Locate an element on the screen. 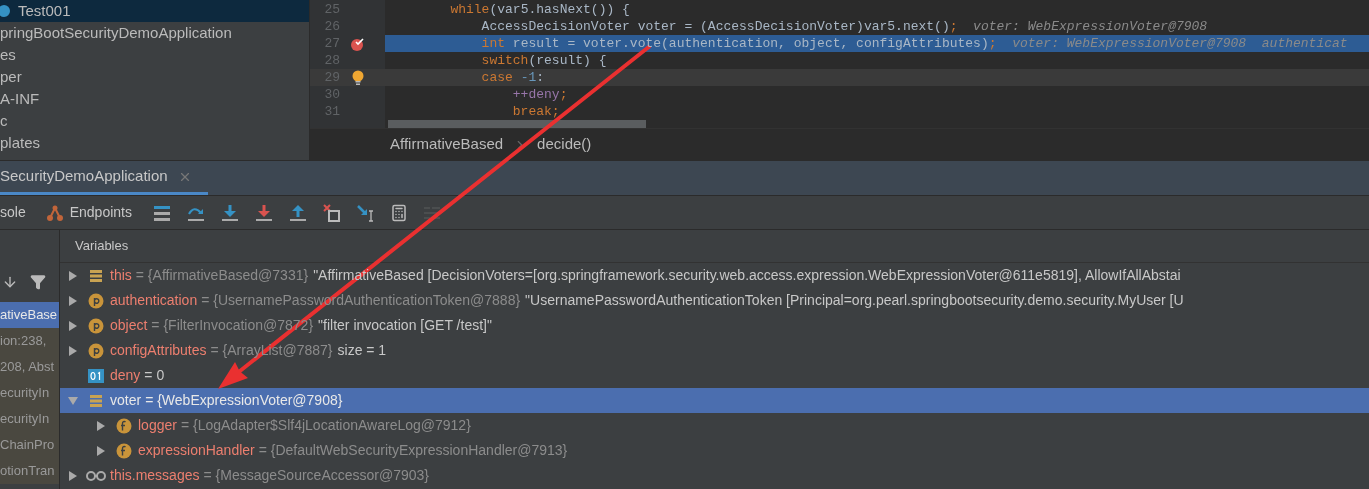  breadcrumb: decide() is located at coordinates (564, 144).